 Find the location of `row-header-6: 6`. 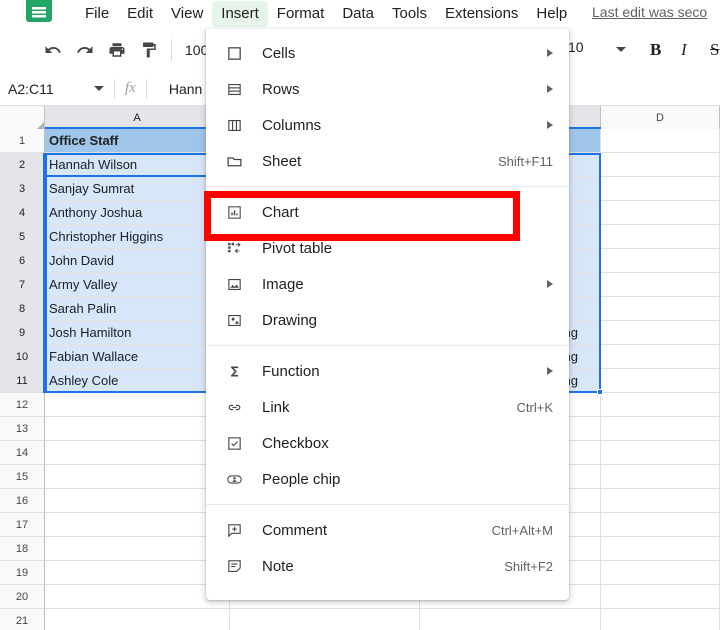

row-header-6: 6 is located at coordinates (22, 261).